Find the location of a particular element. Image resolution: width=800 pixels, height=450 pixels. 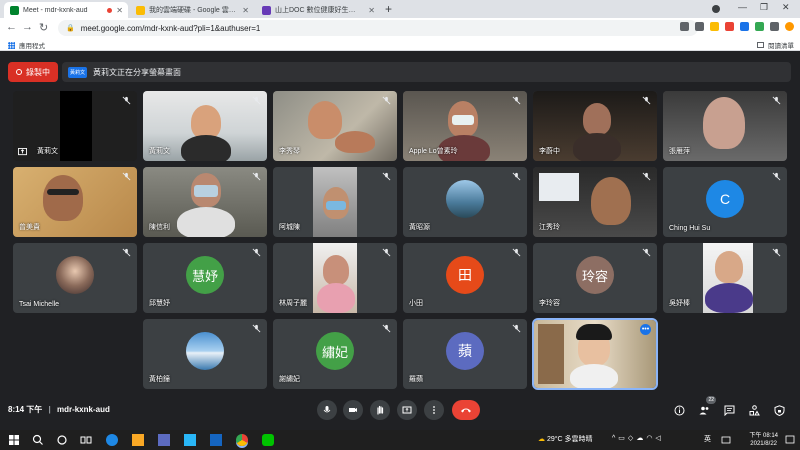

mail-icon is located at coordinates (190, 440).